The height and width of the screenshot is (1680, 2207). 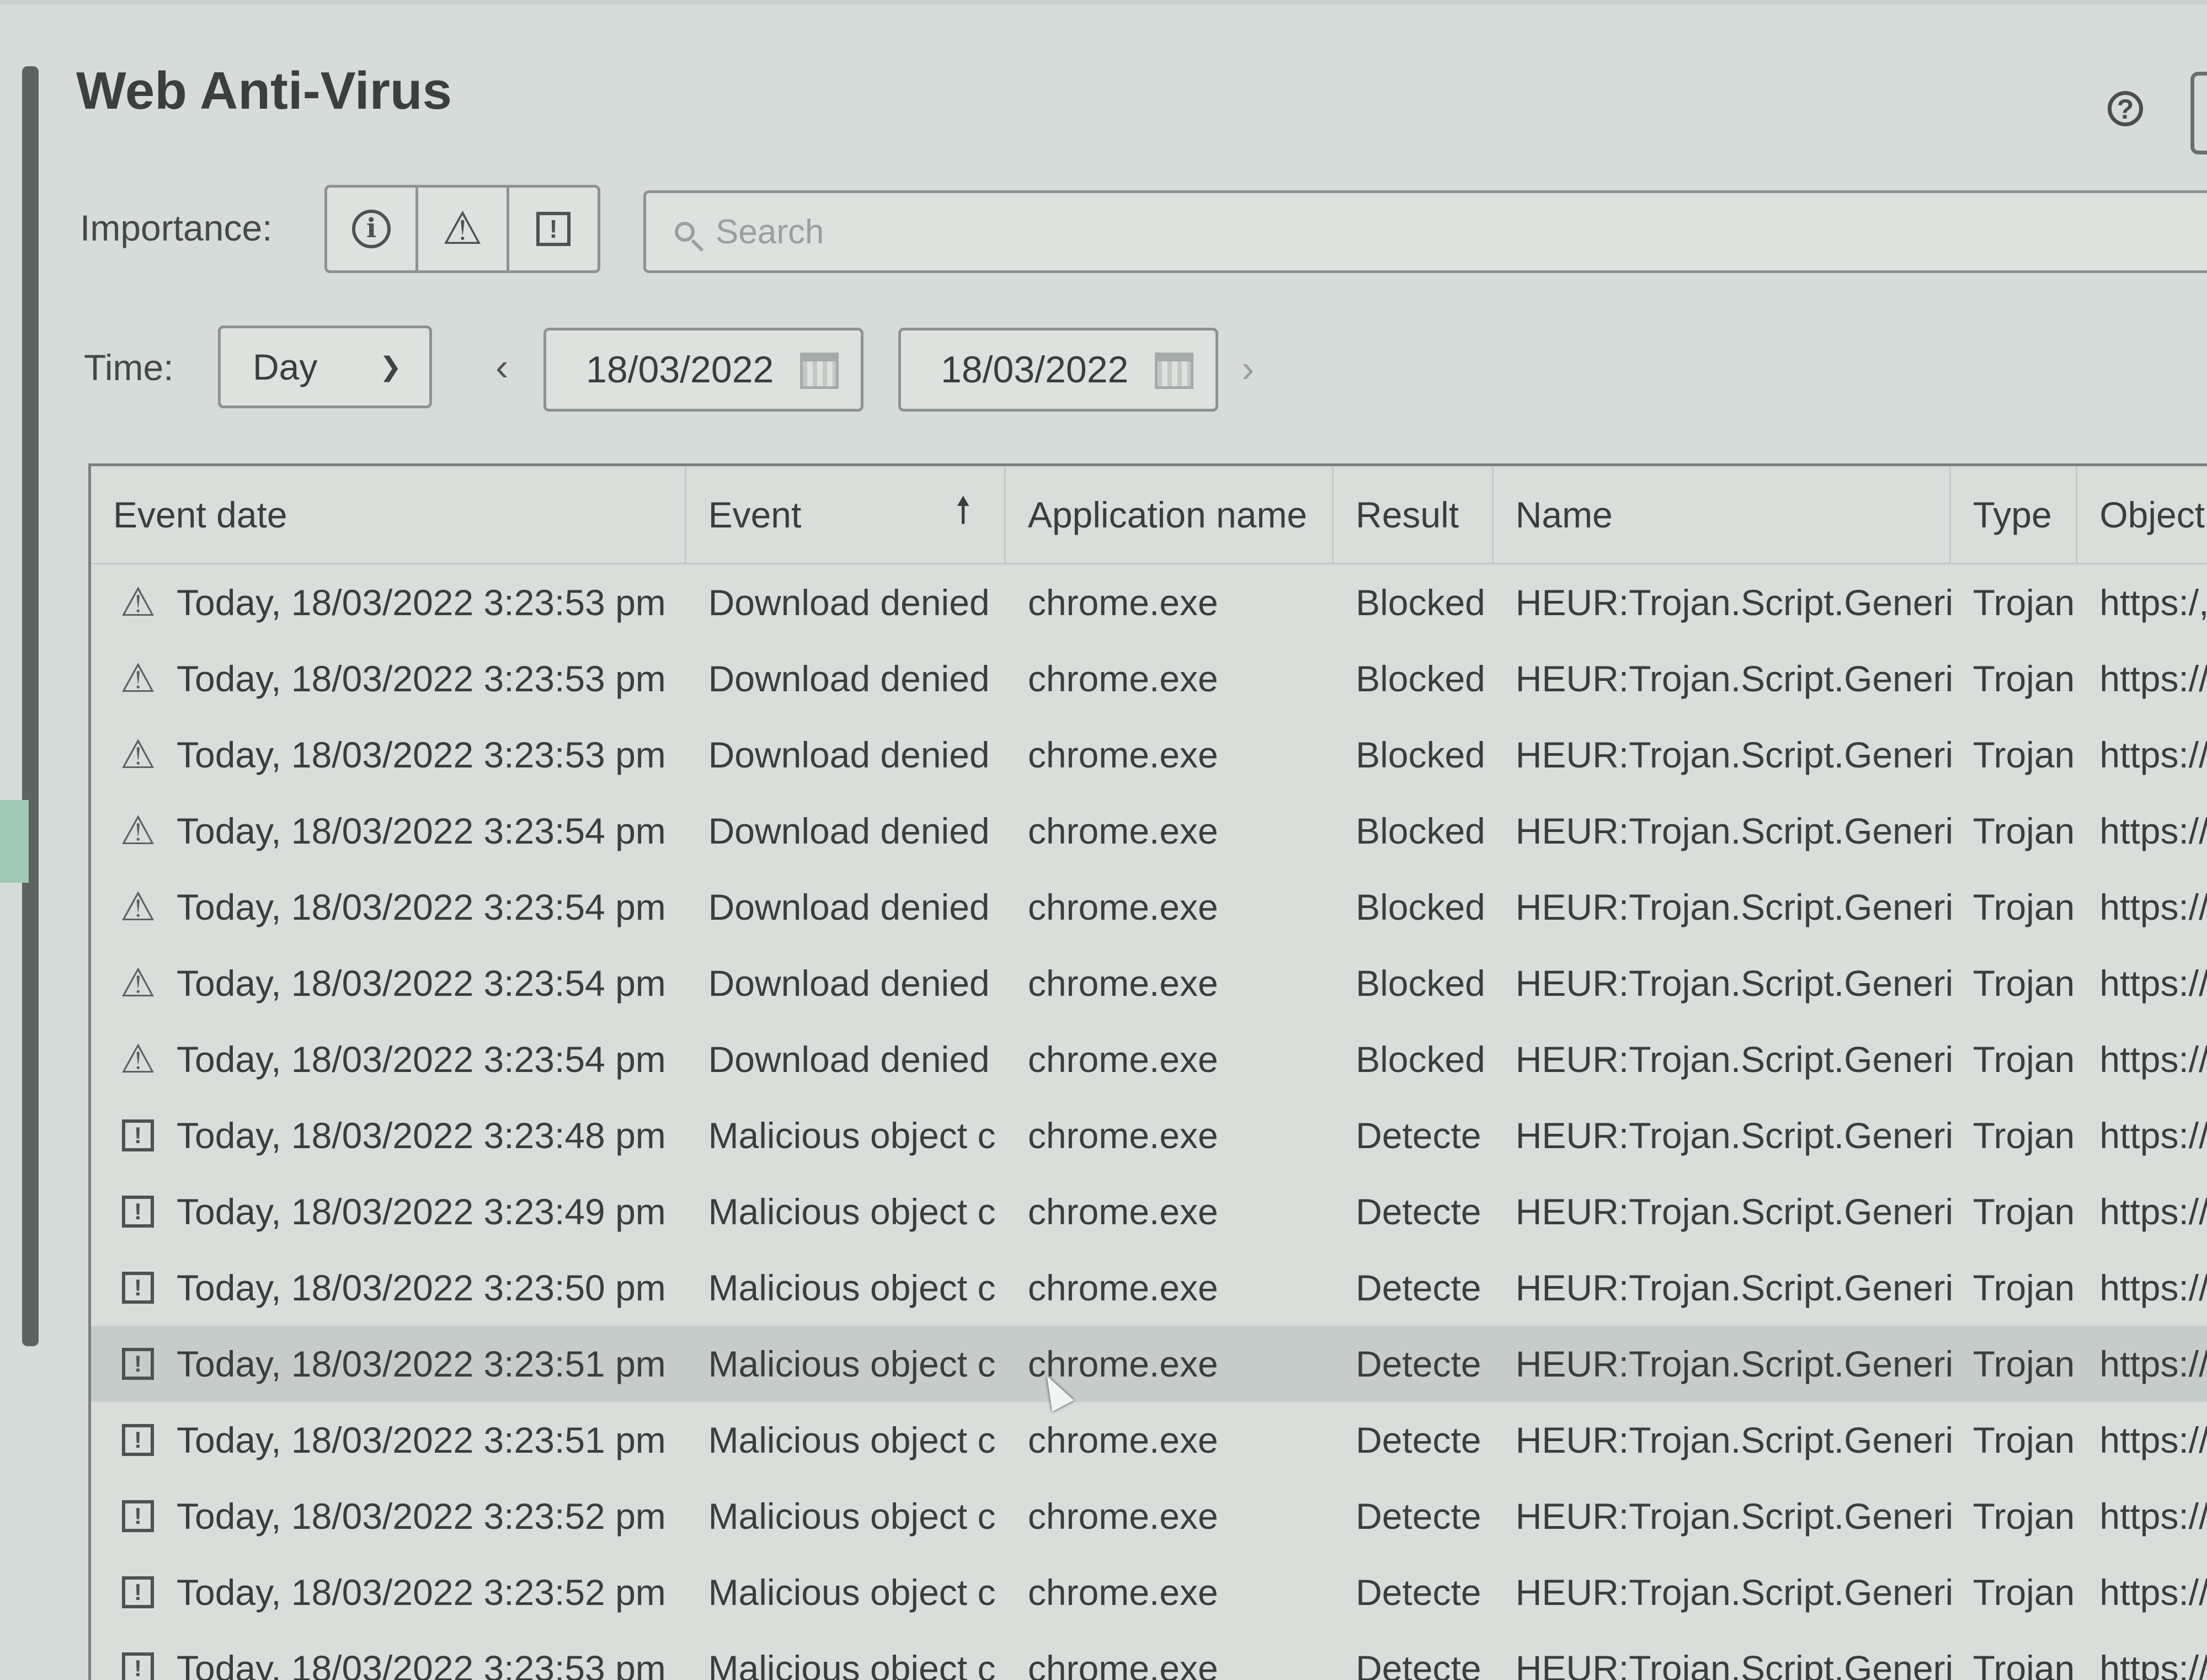 I want to click on column-header-event-date: Event date, so click(x=388, y=514).